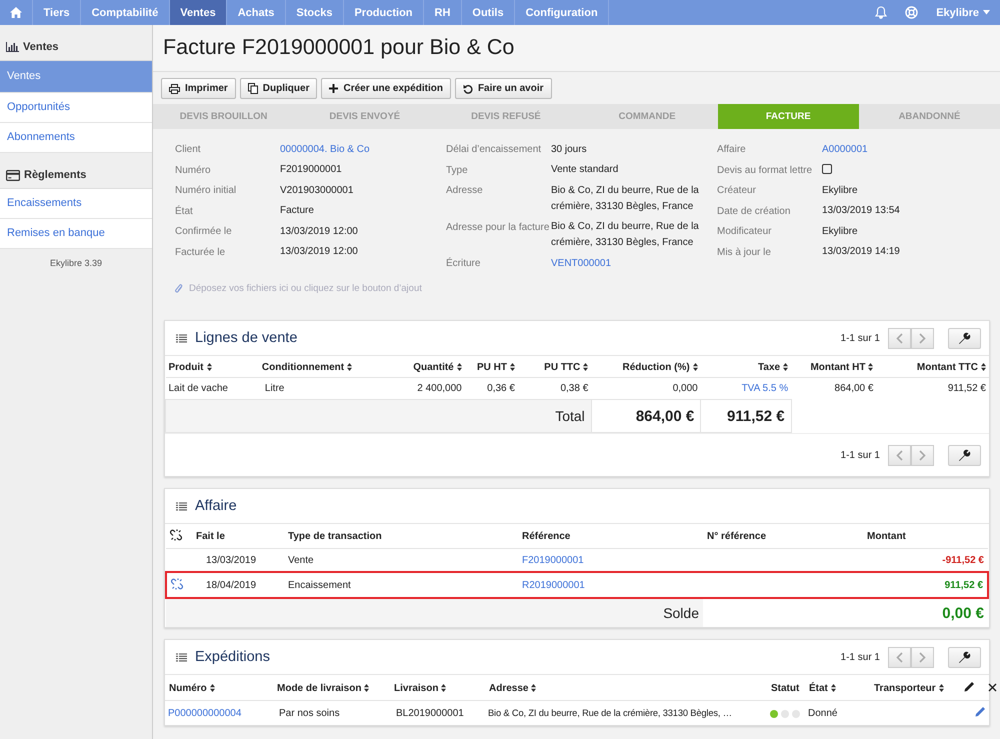  I want to click on column-header: Quantité, so click(433, 367).